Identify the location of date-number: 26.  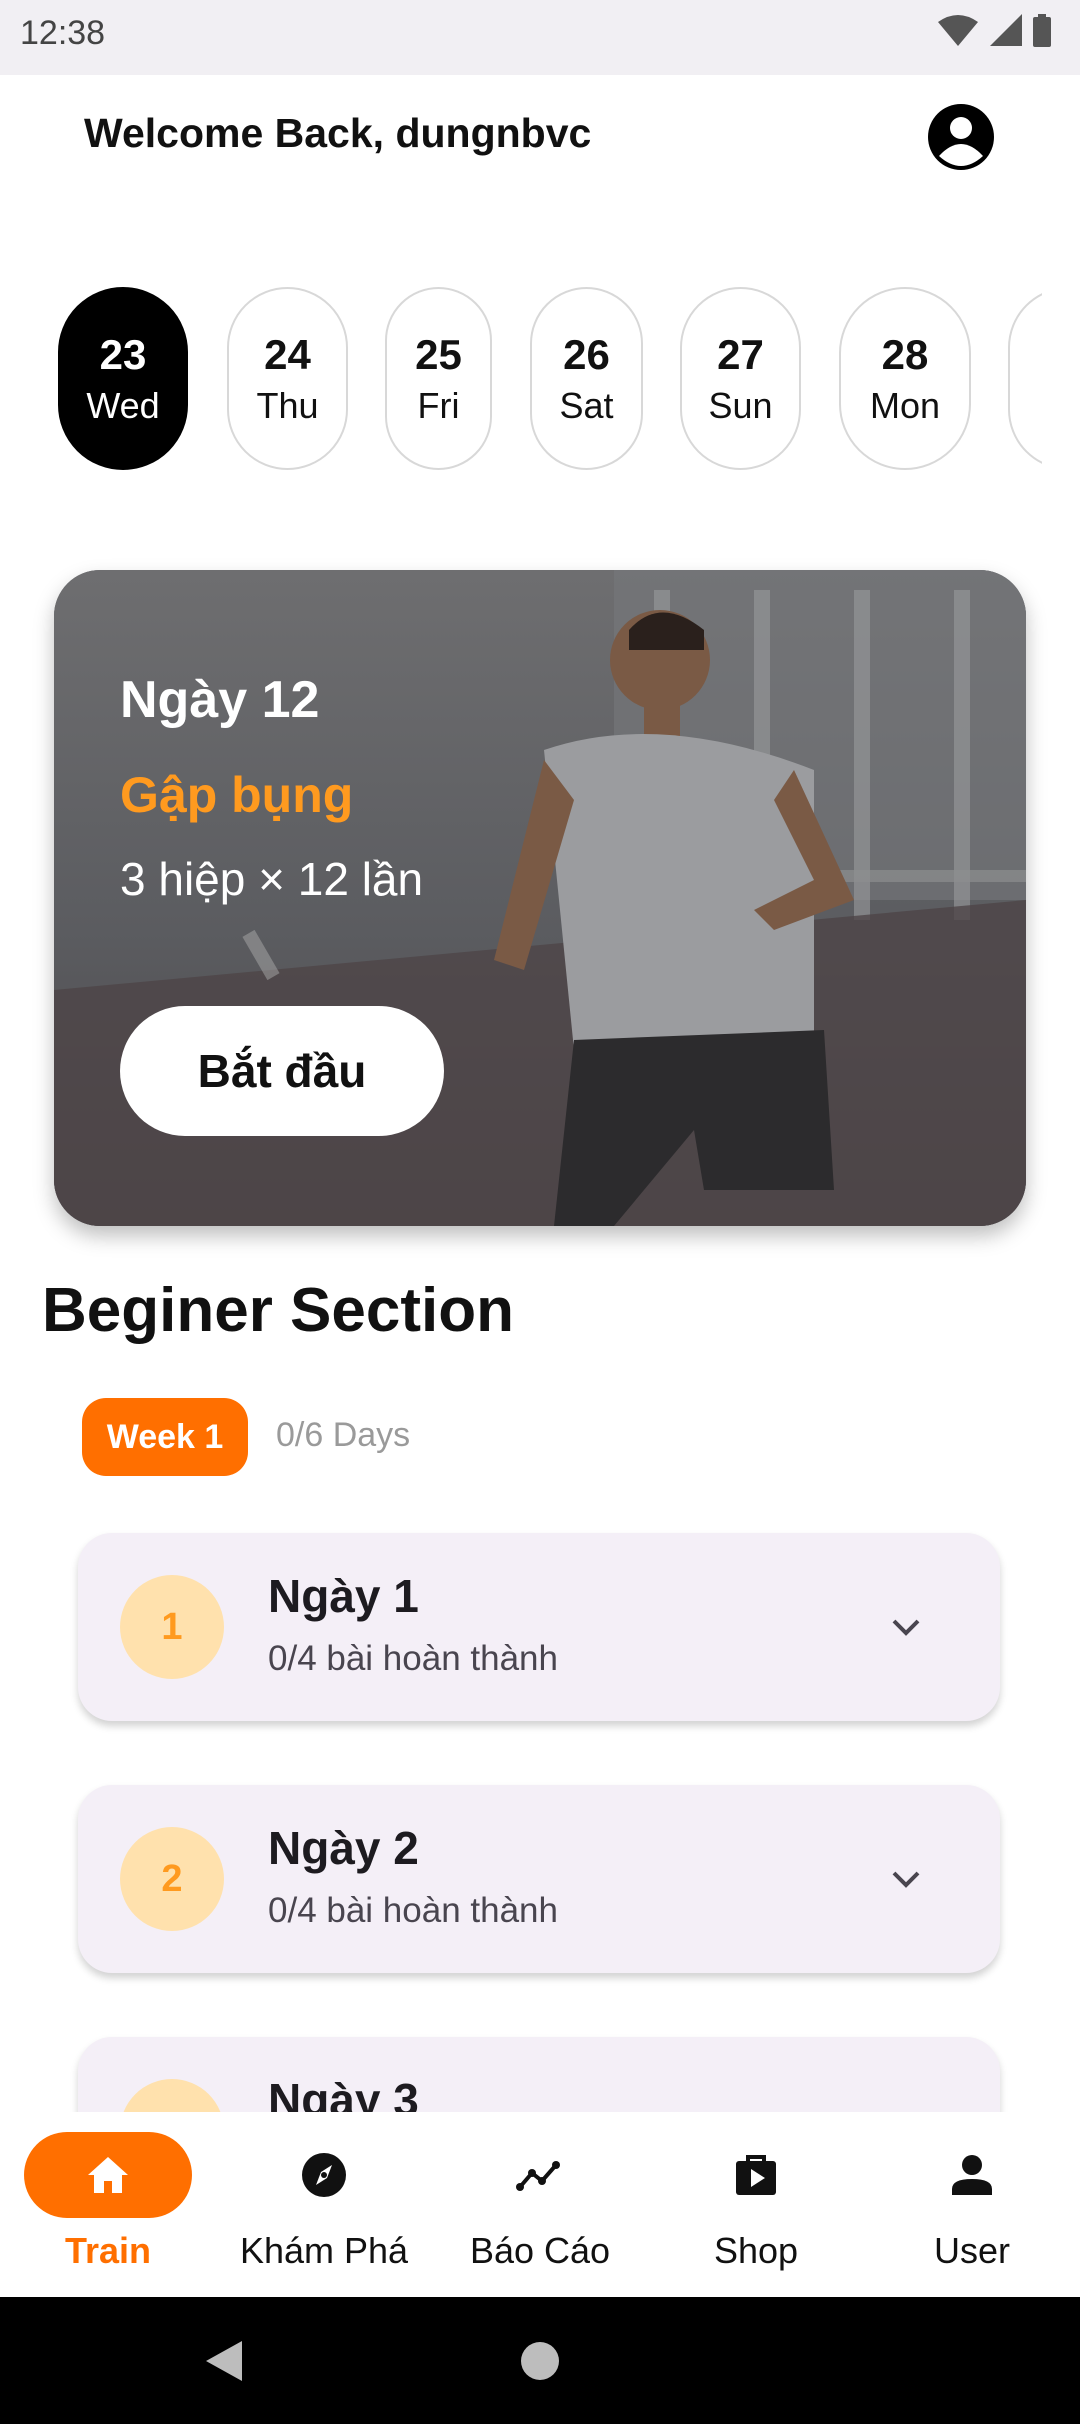
(586, 354).